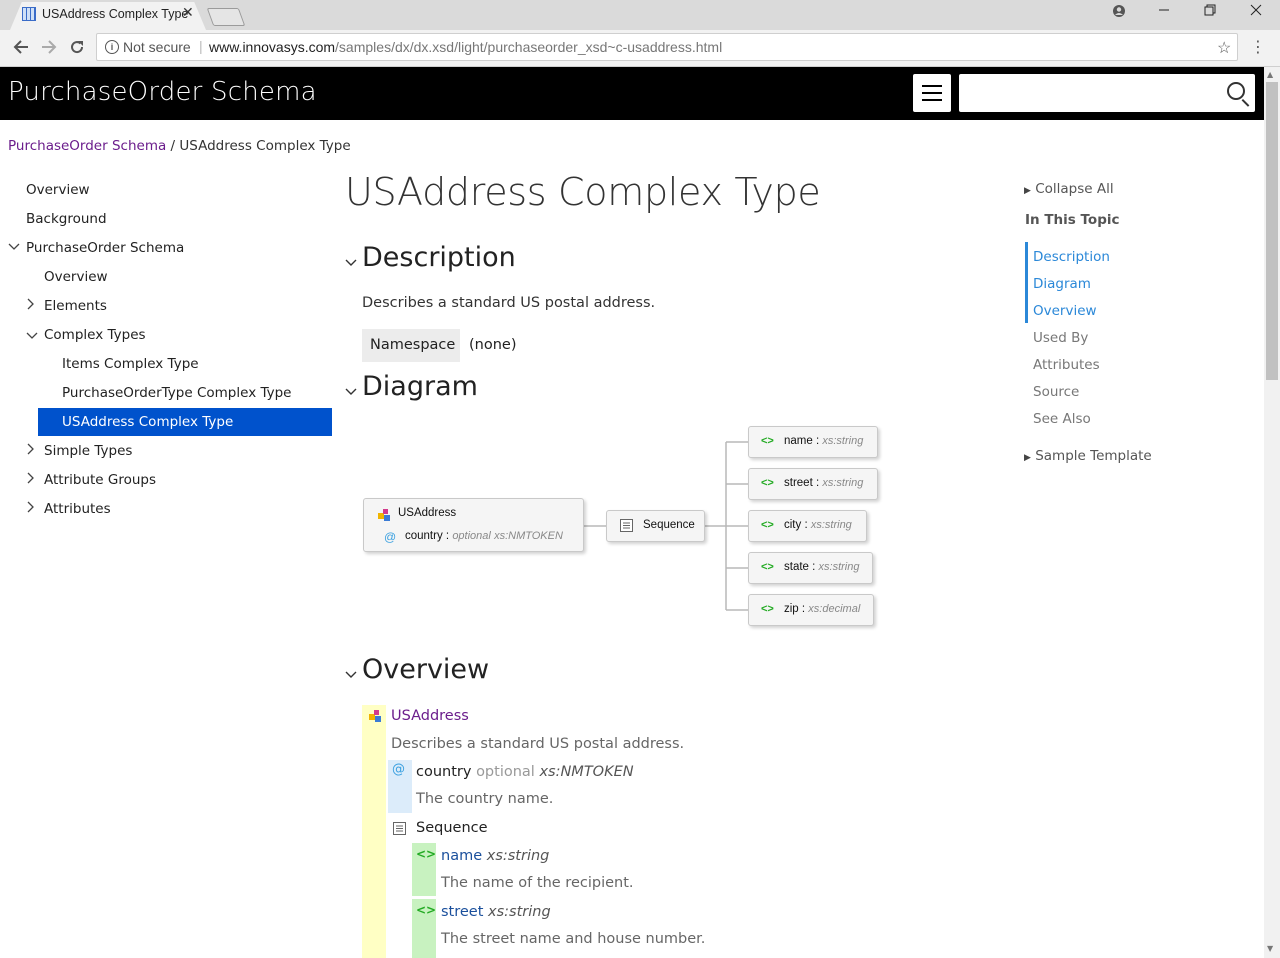 The height and width of the screenshot is (958, 1280). What do you see at coordinates (105, 248) in the screenshot?
I see `nav-item-schema: PurchaseOrder Schema` at bounding box center [105, 248].